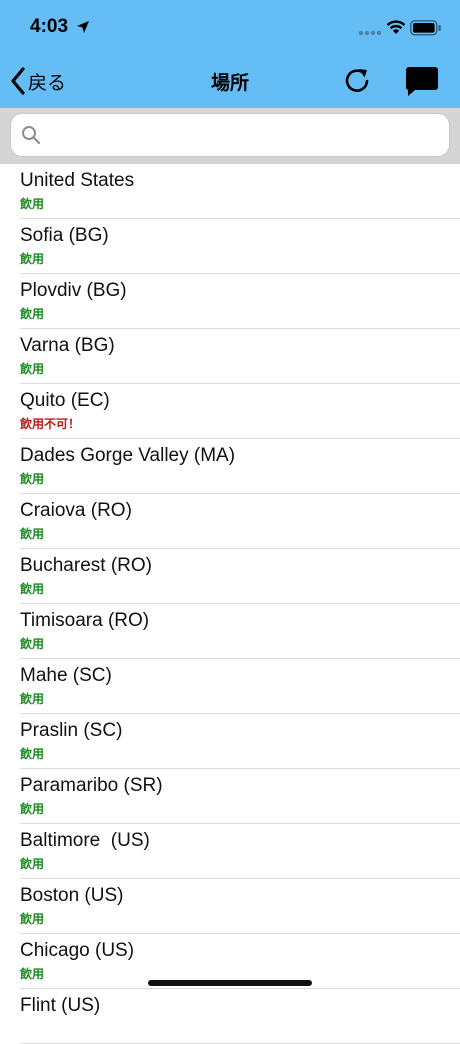  What do you see at coordinates (244, 136) in the screenshot?
I see `search-input` at bounding box center [244, 136].